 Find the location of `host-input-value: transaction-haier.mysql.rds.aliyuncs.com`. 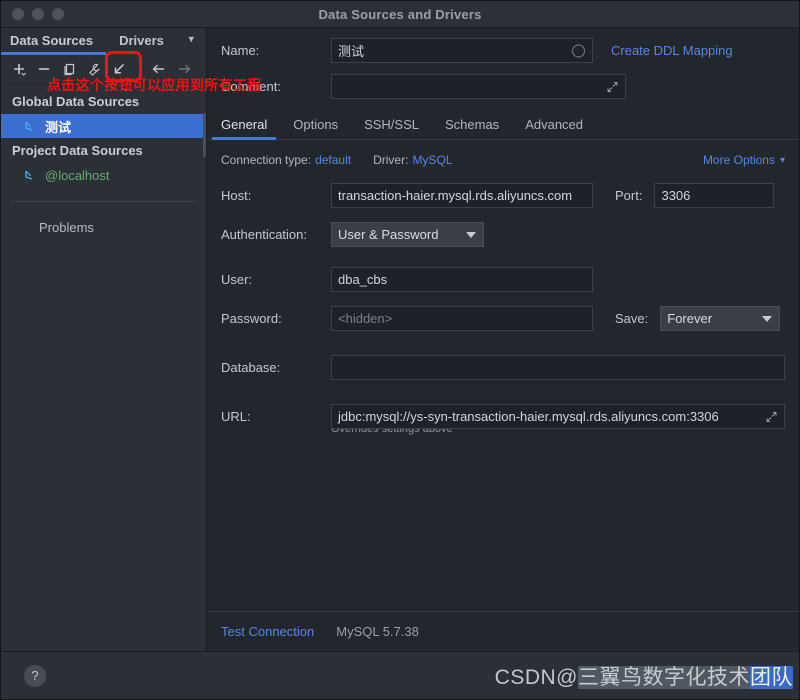

host-input-value: transaction-haier.mysql.rds.aliyuncs.com is located at coordinates (455, 195).